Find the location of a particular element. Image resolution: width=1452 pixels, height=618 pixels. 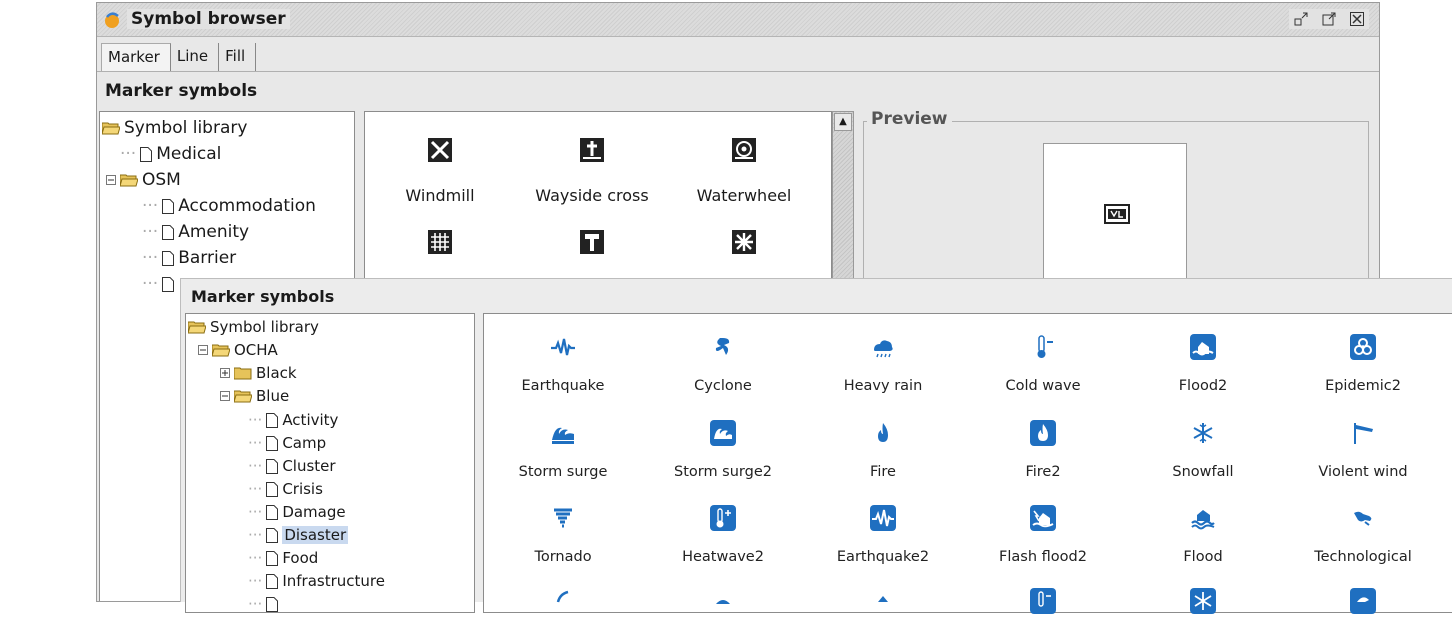

tree-item-label: Accommodation is located at coordinates (247, 206).